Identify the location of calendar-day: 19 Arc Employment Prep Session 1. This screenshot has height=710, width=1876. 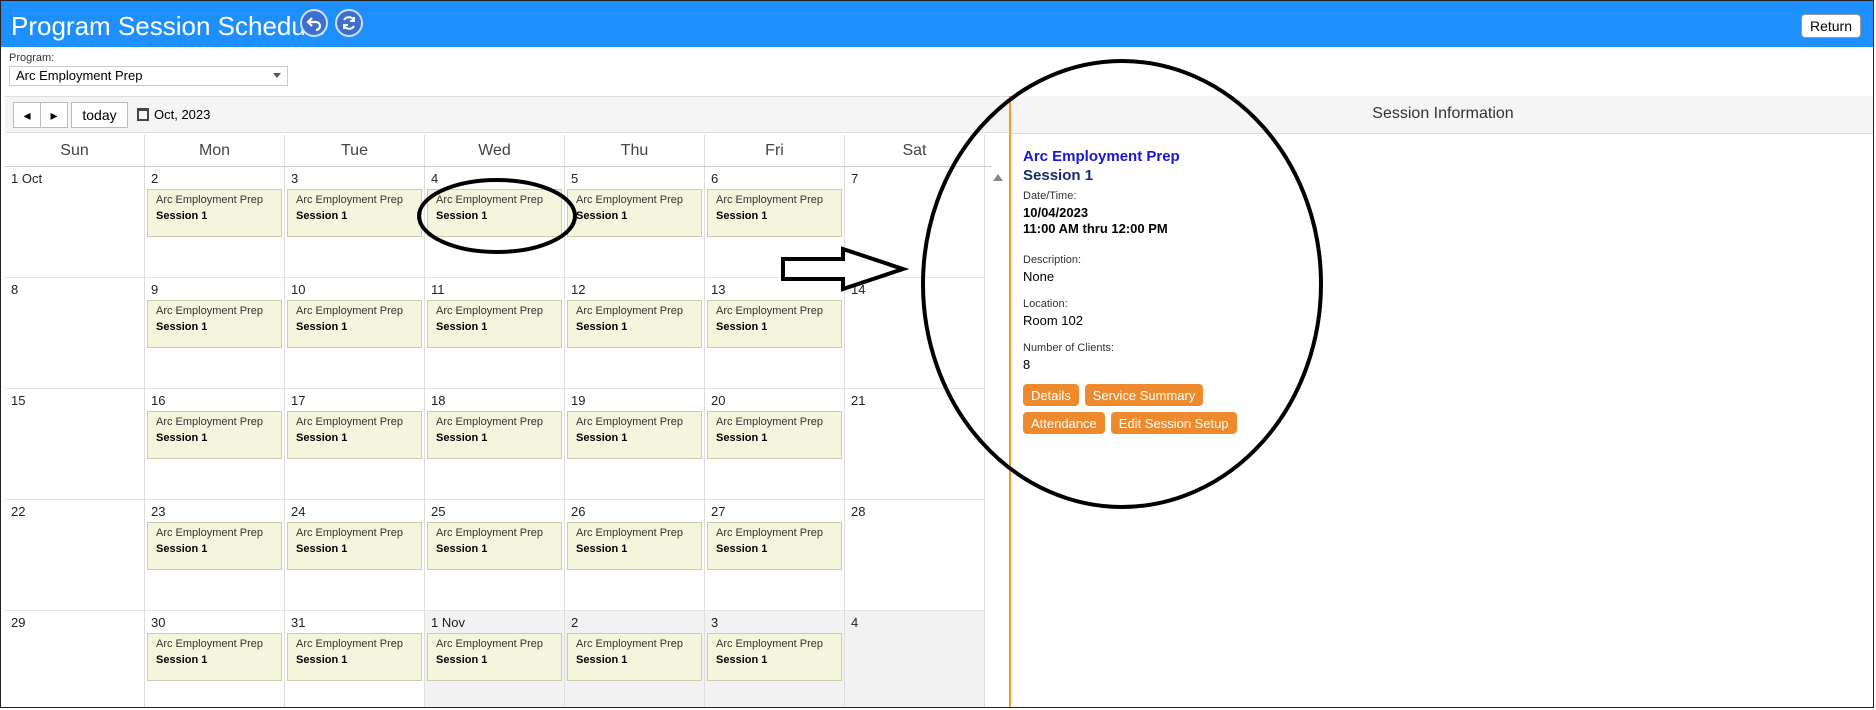
(635, 444).